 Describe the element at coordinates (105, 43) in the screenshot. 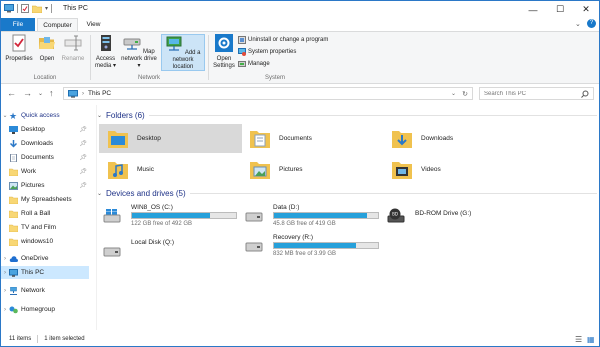

I see `media-server-icon` at that location.